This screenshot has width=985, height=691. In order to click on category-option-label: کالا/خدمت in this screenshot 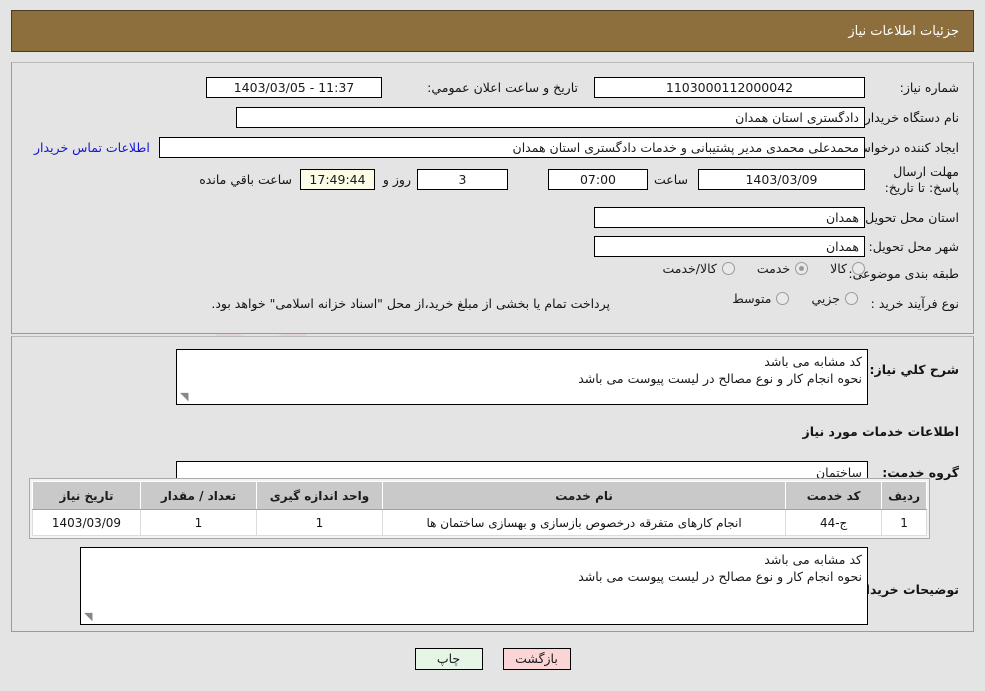, I will do `click(689, 268)`.